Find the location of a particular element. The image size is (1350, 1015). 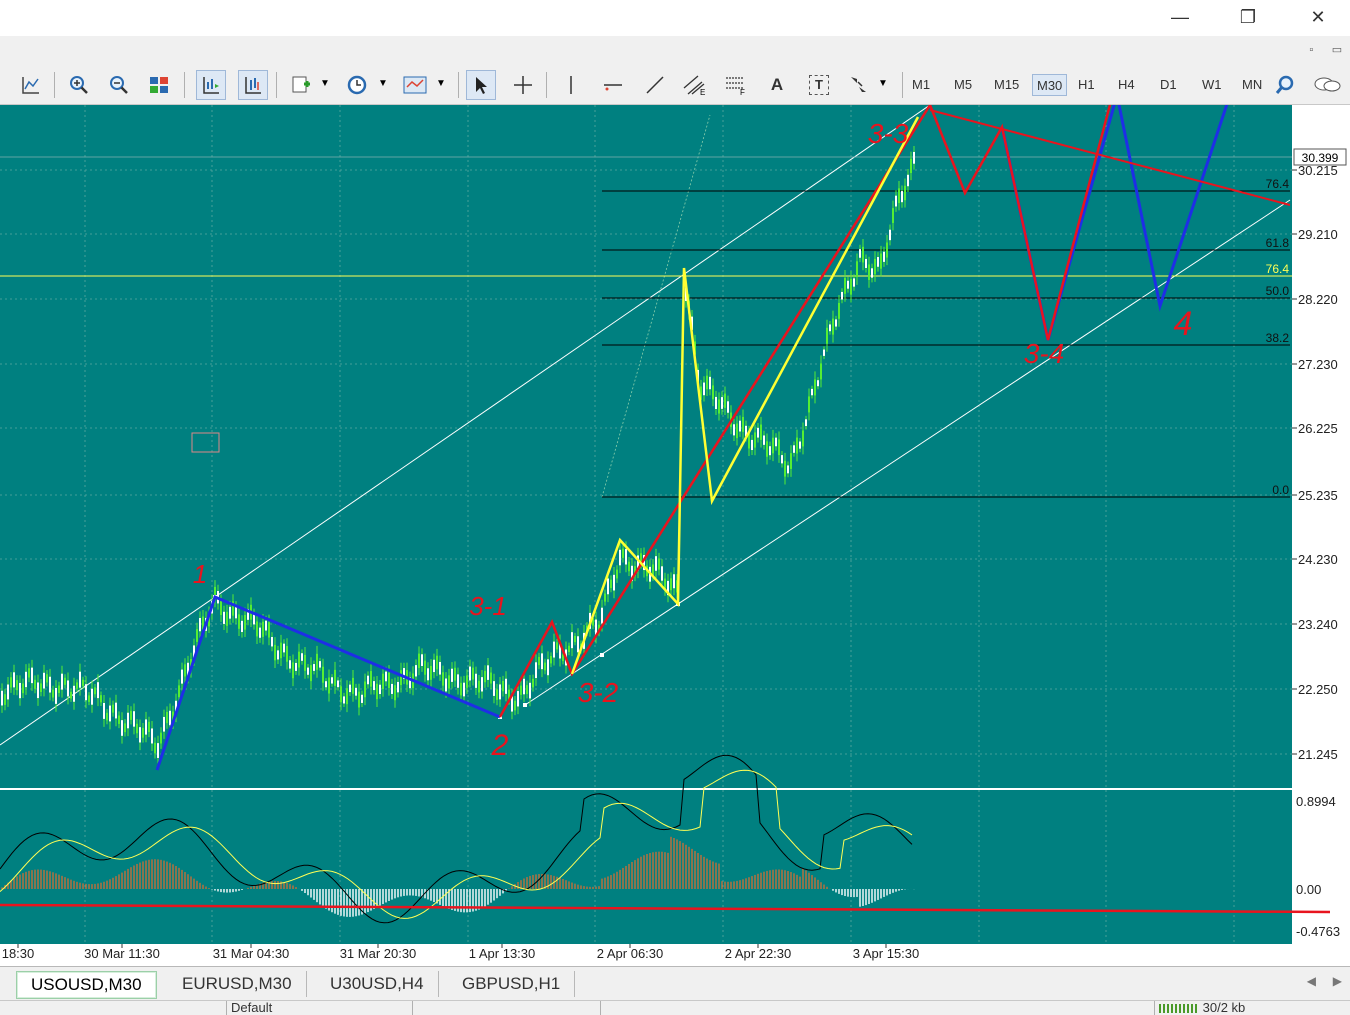

chart-tab: EURUSD,M30 is located at coordinates (237, 984).